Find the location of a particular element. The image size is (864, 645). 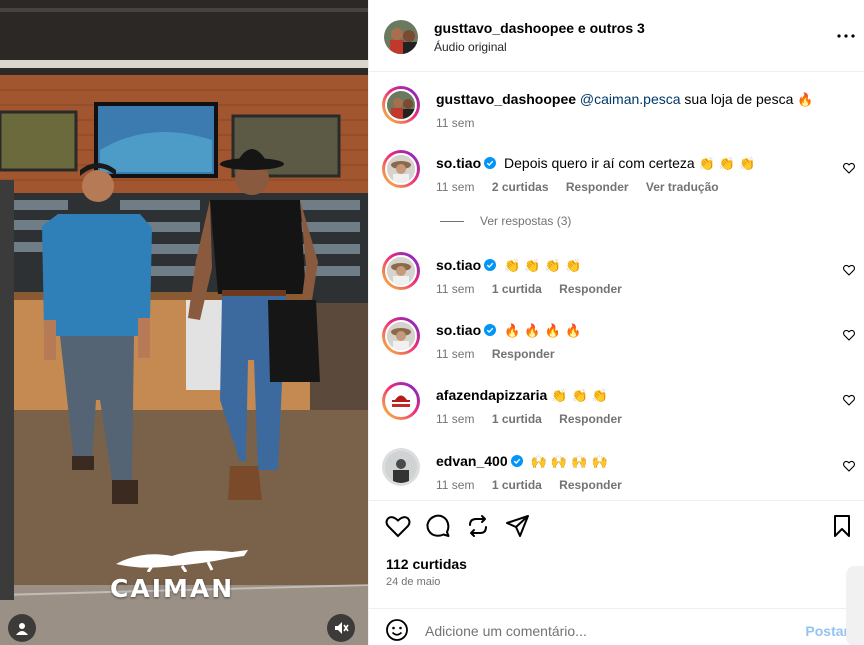

user-tag-icon is located at coordinates (22, 629).